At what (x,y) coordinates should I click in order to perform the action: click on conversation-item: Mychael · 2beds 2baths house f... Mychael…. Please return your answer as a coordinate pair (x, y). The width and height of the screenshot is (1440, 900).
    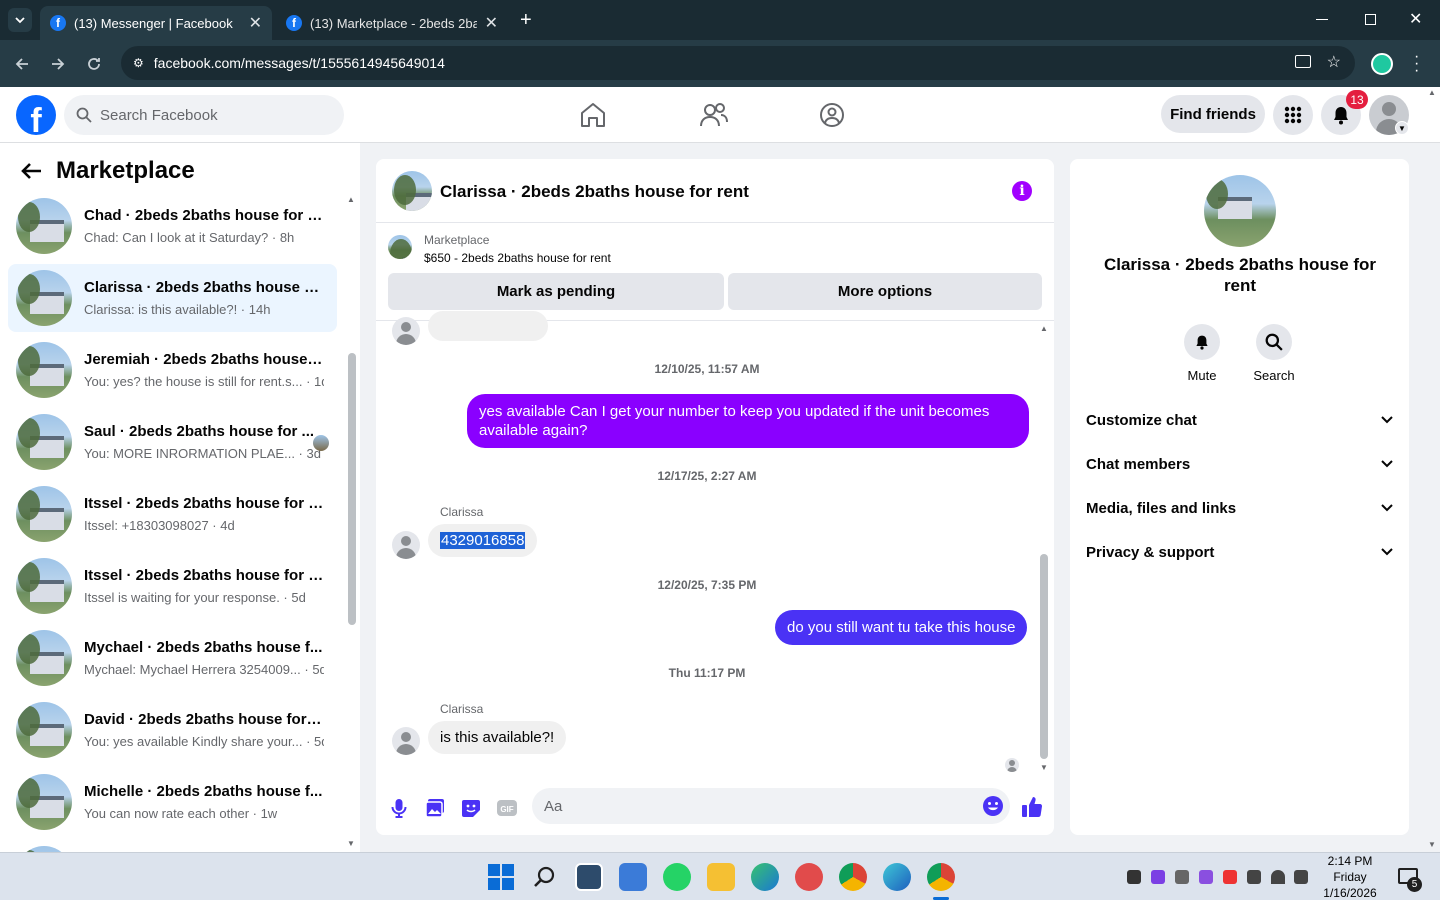
    Looking at the image, I should click on (172, 658).